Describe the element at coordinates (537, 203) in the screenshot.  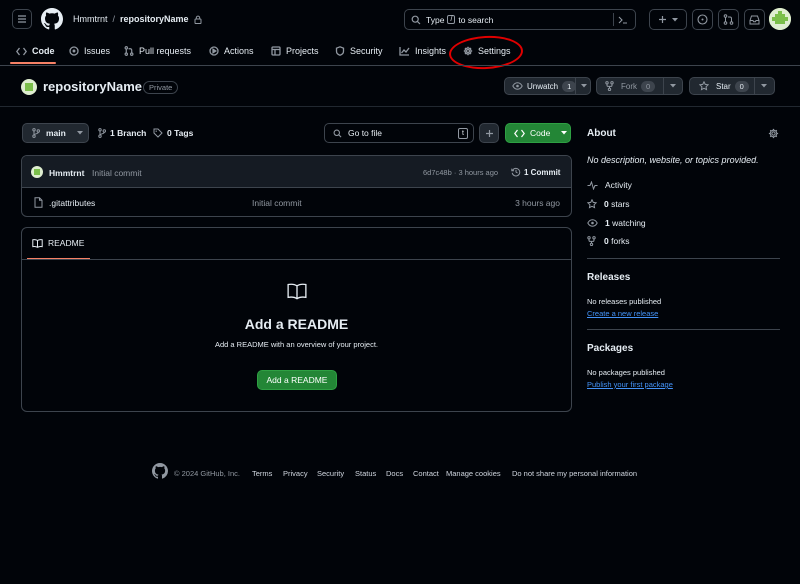
I see `file-time: 3 hours ago` at that location.